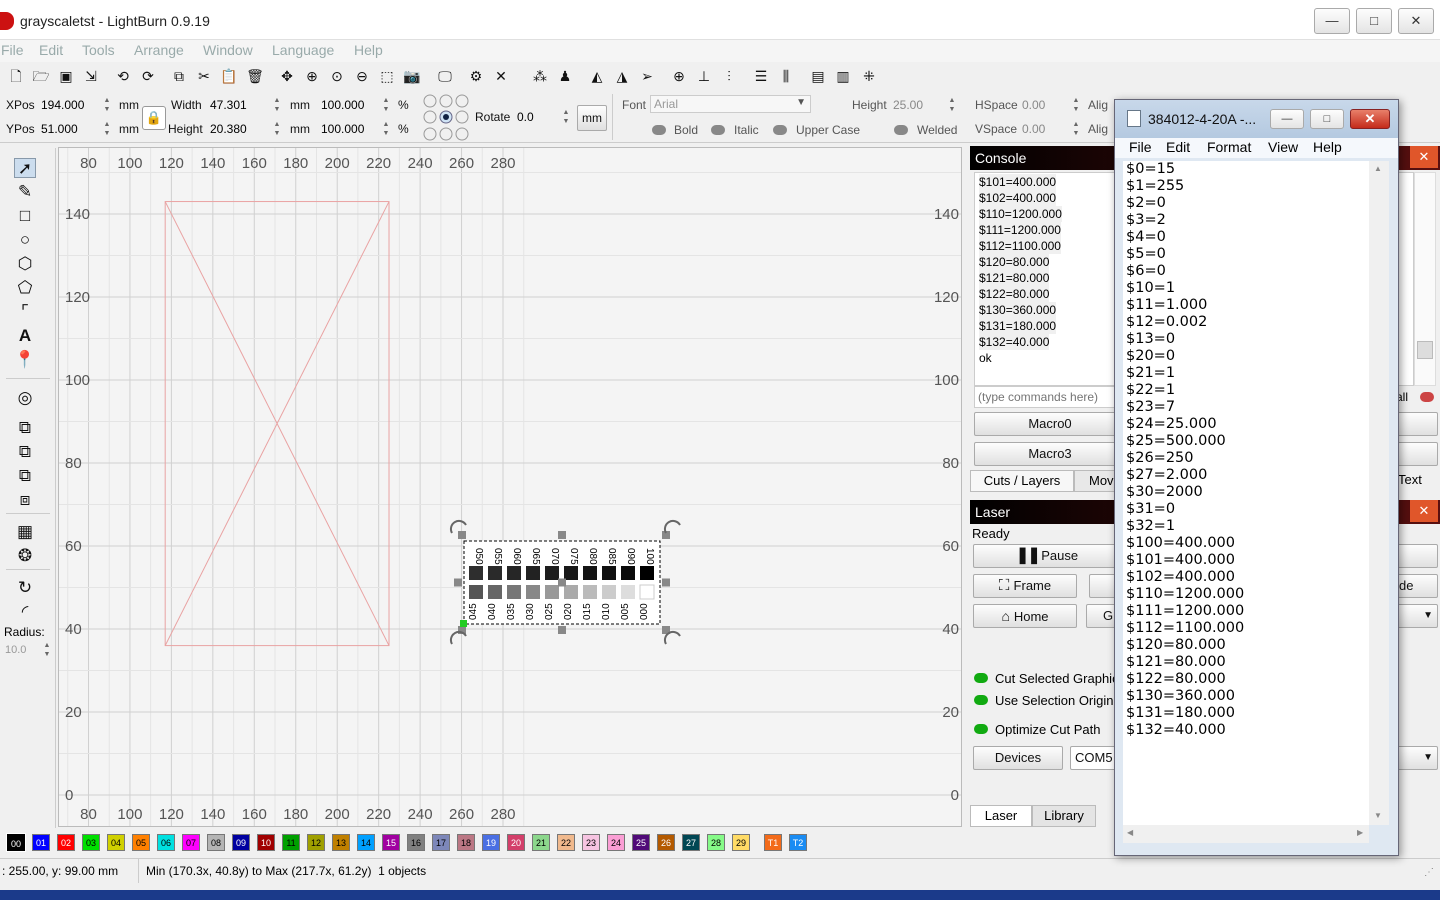 This screenshot has height=900, width=1440. What do you see at coordinates (25, 312) in the screenshot?
I see `position-laser-icon: ⌜` at bounding box center [25, 312].